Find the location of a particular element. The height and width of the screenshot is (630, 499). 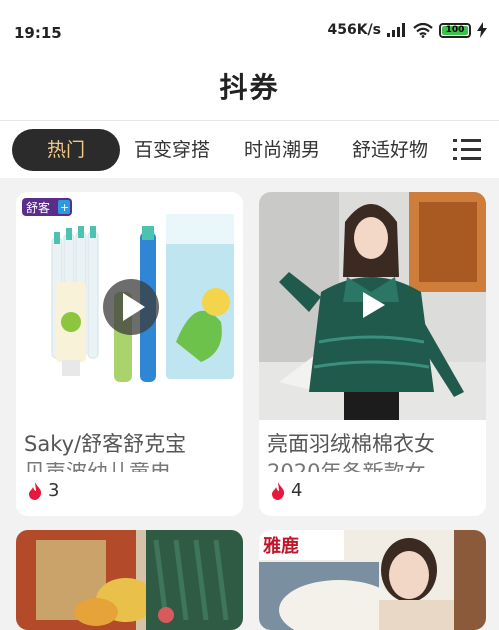

tab-comfort-goods: 舒适好物 is located at coordinates (390, 150).